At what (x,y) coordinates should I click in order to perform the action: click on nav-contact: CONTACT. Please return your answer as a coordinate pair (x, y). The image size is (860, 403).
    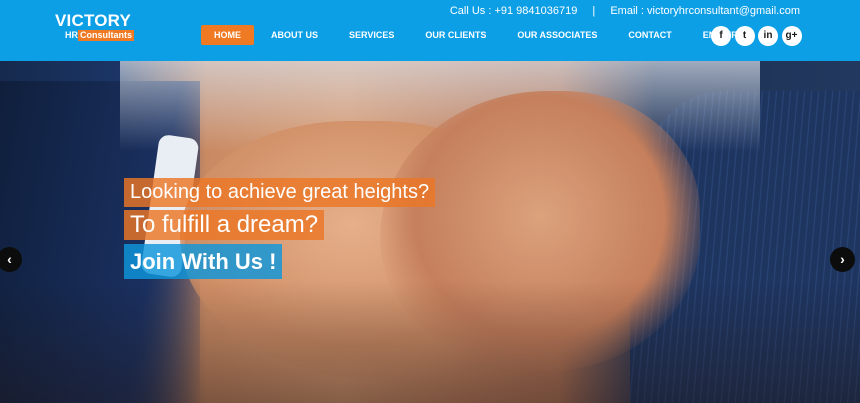
    Looking at the image, I should click on (649, 35).